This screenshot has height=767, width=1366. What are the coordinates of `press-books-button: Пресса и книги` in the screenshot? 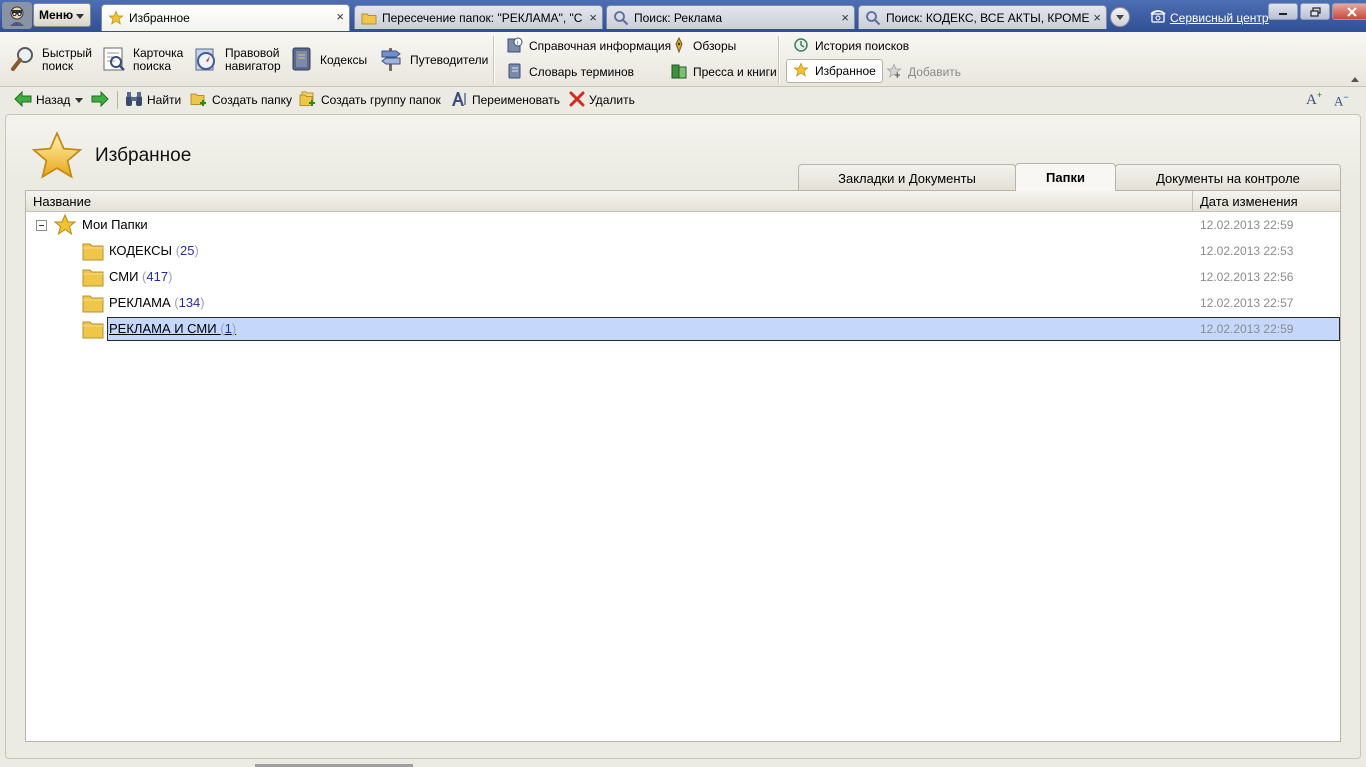 It's located at (724, 72).